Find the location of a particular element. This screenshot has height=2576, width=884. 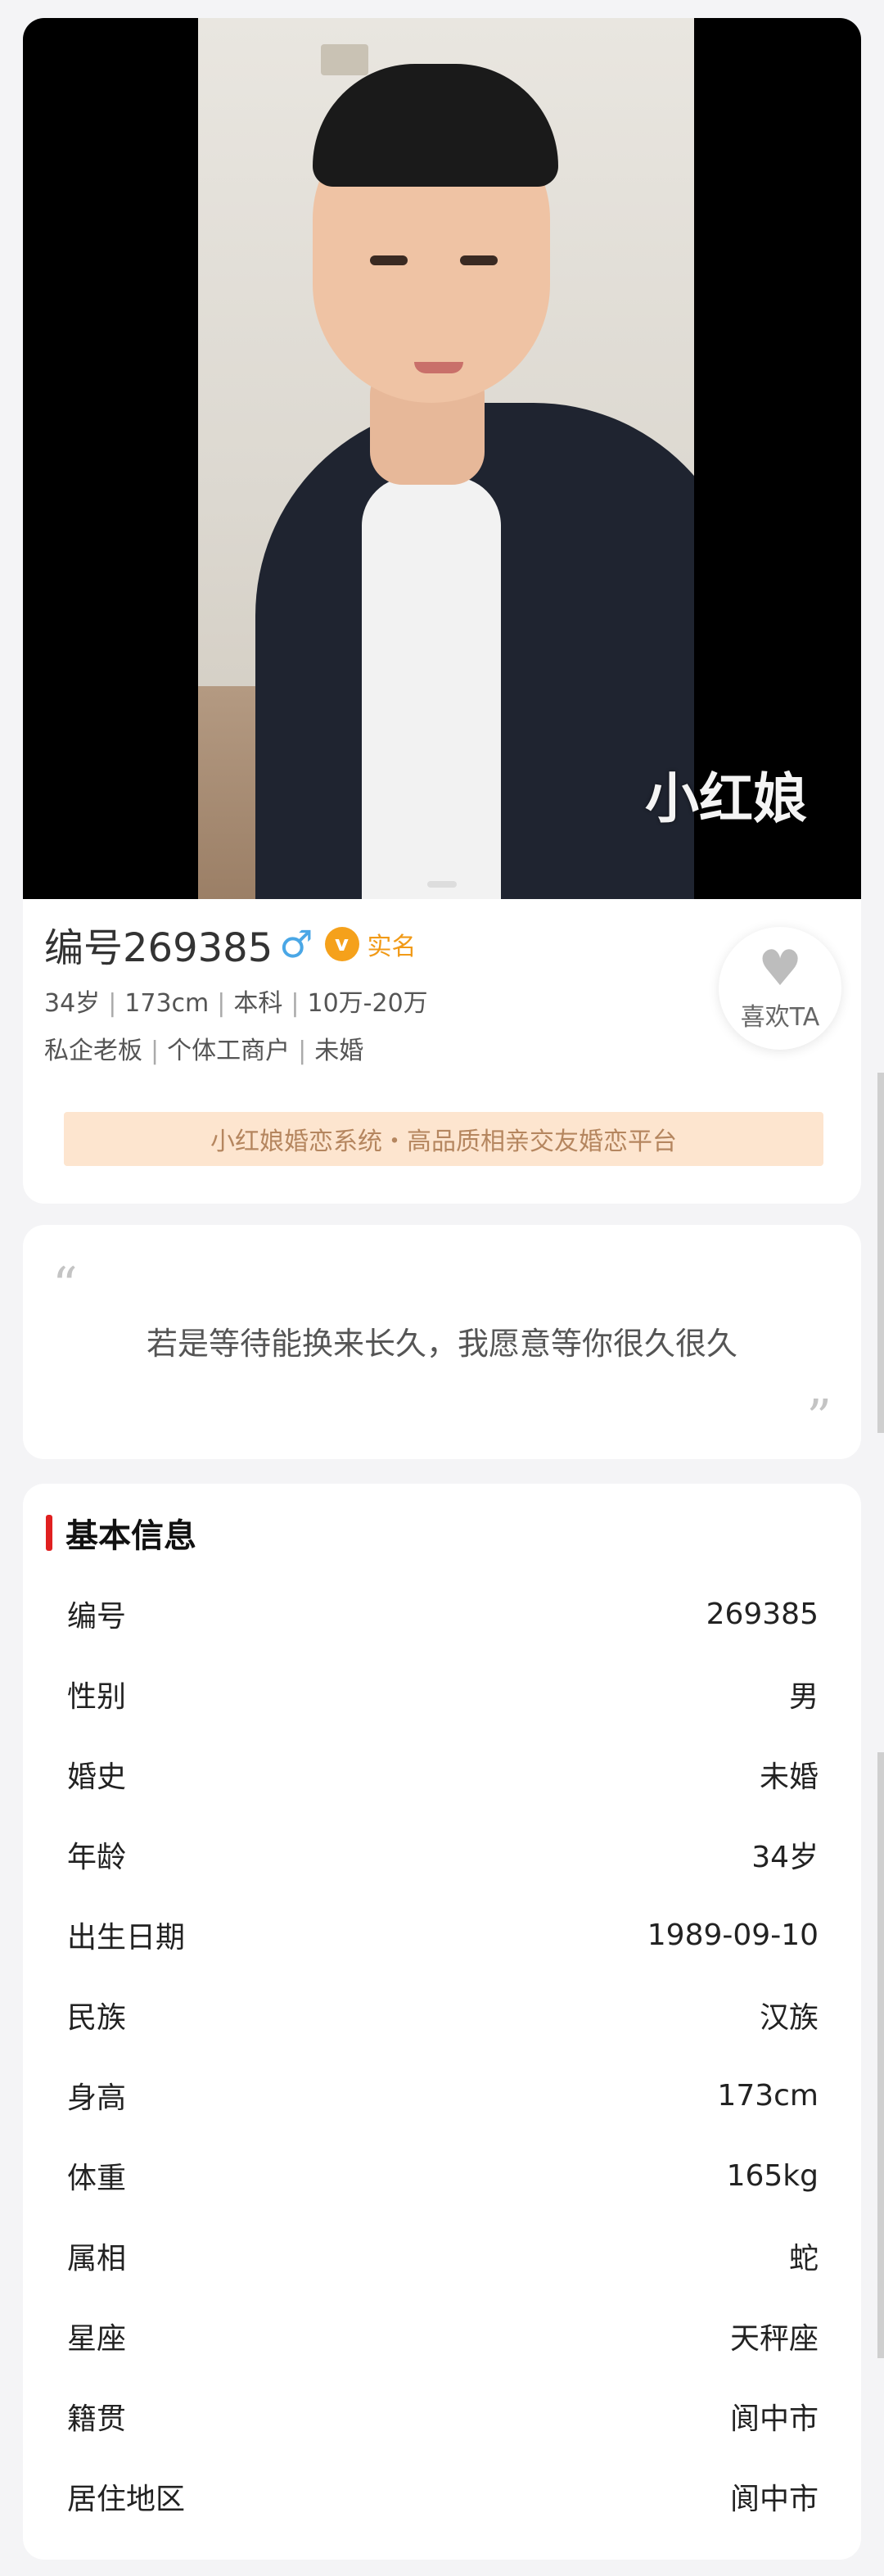

info-label: 体重 is located at coordinates (97, 2178).